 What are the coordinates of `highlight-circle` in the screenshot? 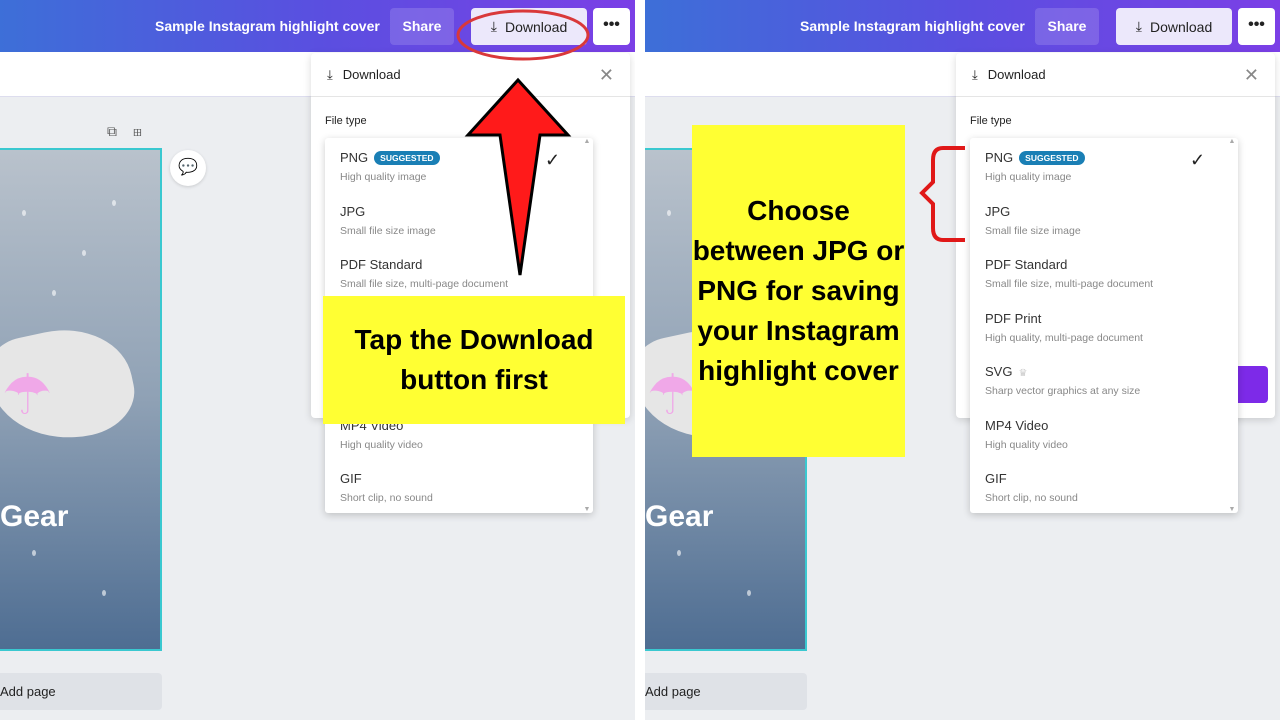 It's located at (523, 35).